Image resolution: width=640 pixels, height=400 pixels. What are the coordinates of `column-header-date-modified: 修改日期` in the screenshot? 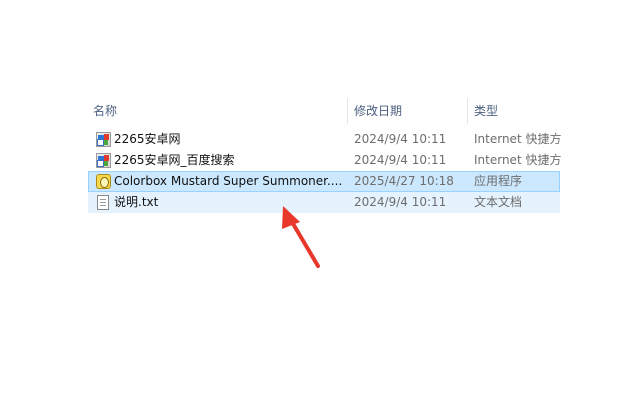 It's located at (410, 111).